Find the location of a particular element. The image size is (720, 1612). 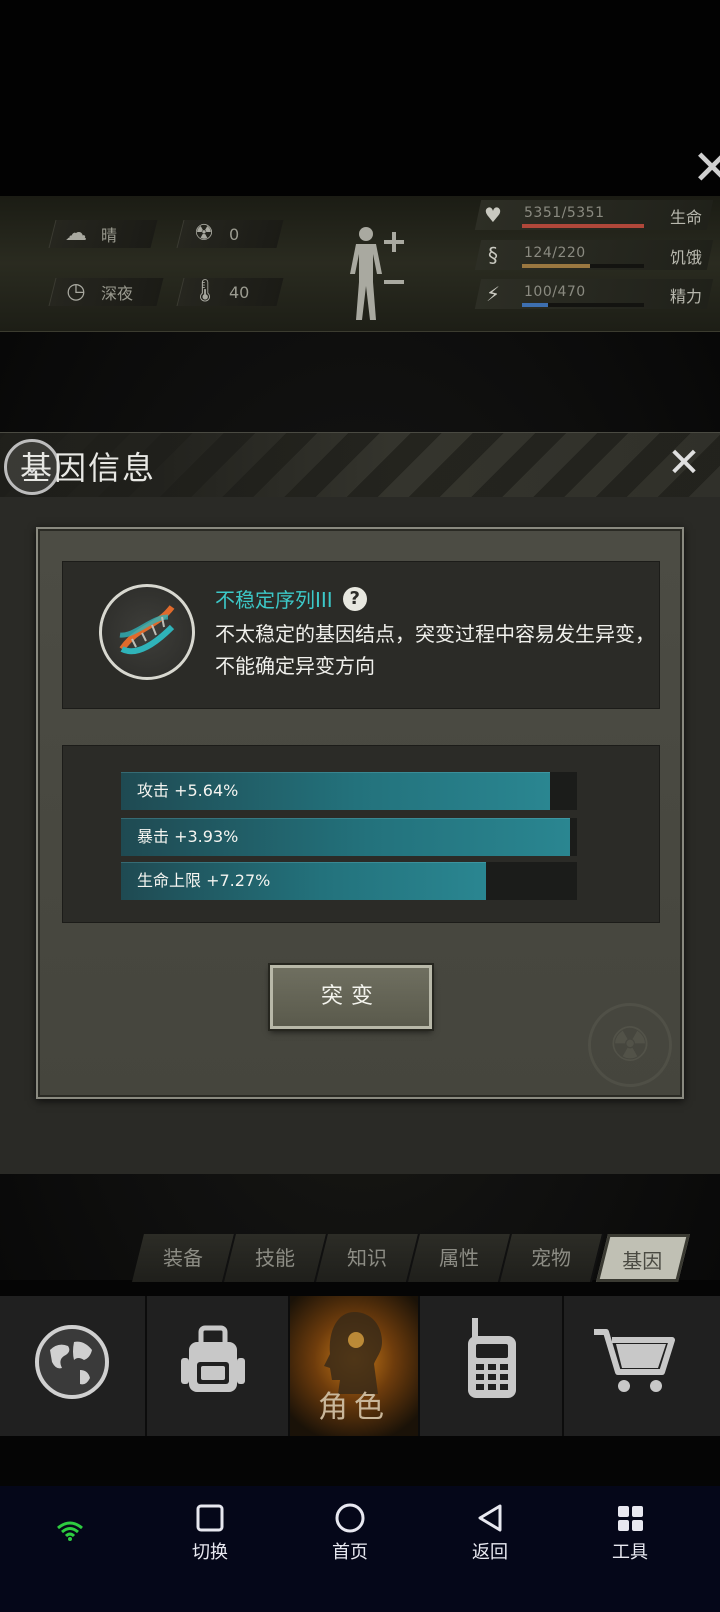

tab-pets: 宠物 is located at coordinates (552, 1258).